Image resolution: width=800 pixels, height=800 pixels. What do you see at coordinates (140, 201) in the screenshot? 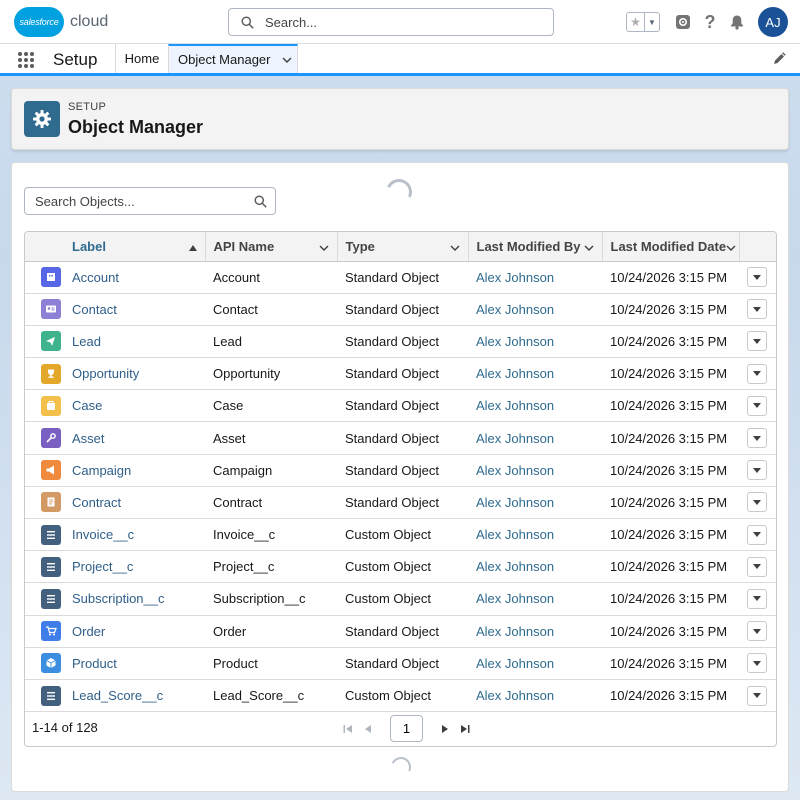
I see `object-search-input` at bounding box center [140, 201].